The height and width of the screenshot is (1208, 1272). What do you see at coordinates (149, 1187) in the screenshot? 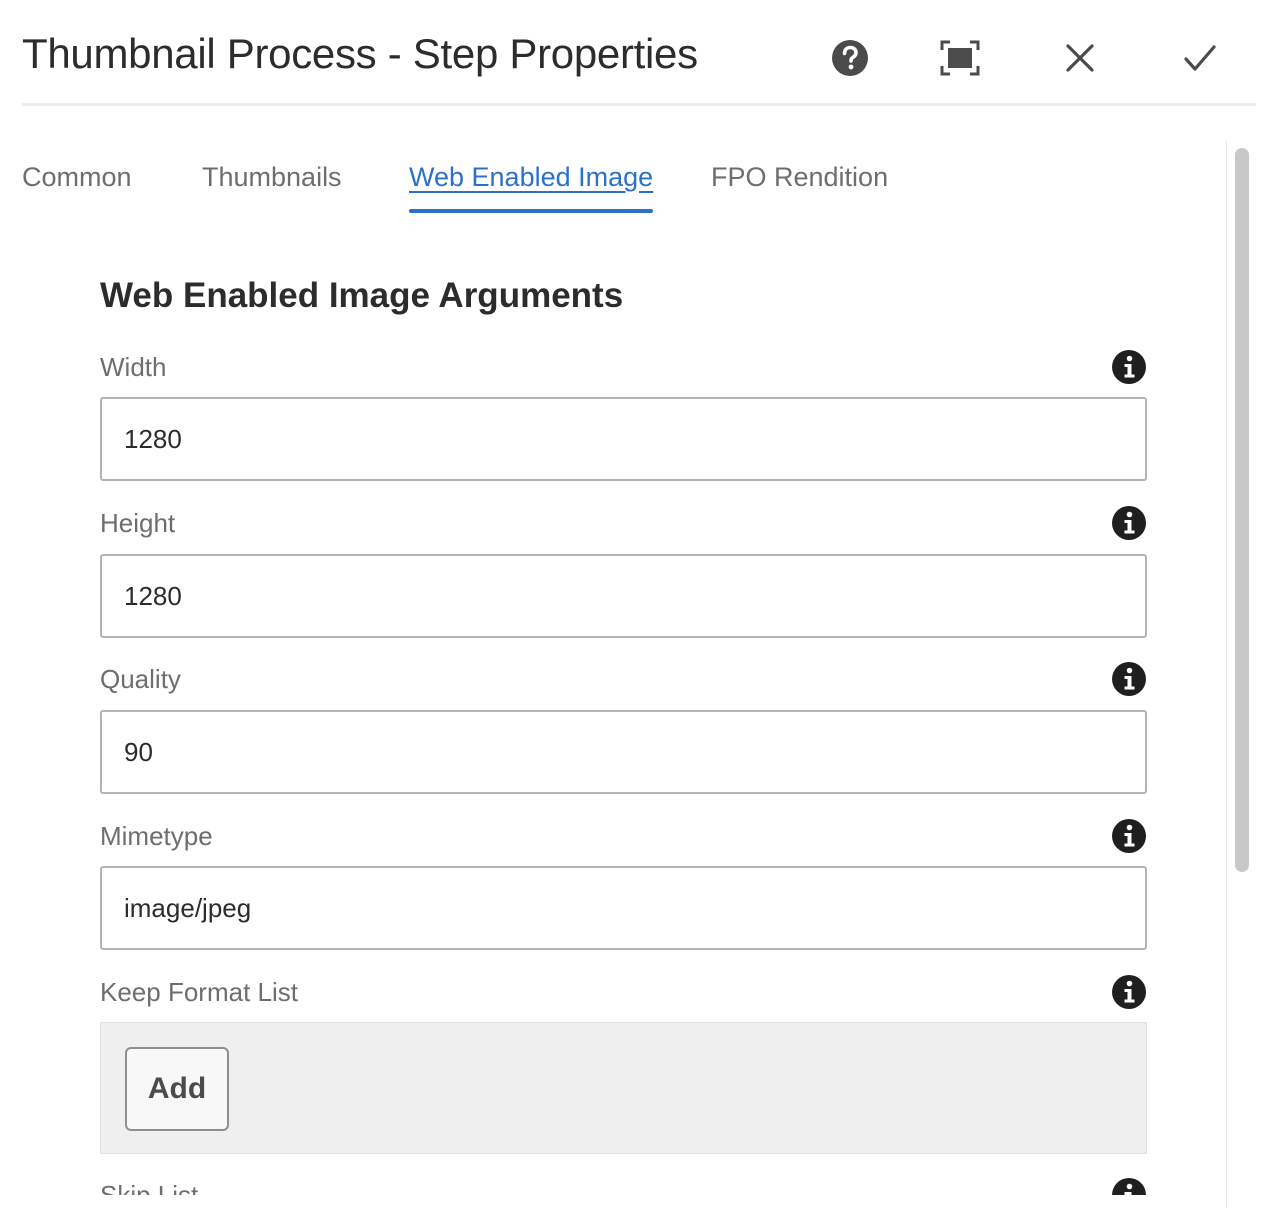
I see `skip-list-label: Skip List` at bounding box center [149, 1187].